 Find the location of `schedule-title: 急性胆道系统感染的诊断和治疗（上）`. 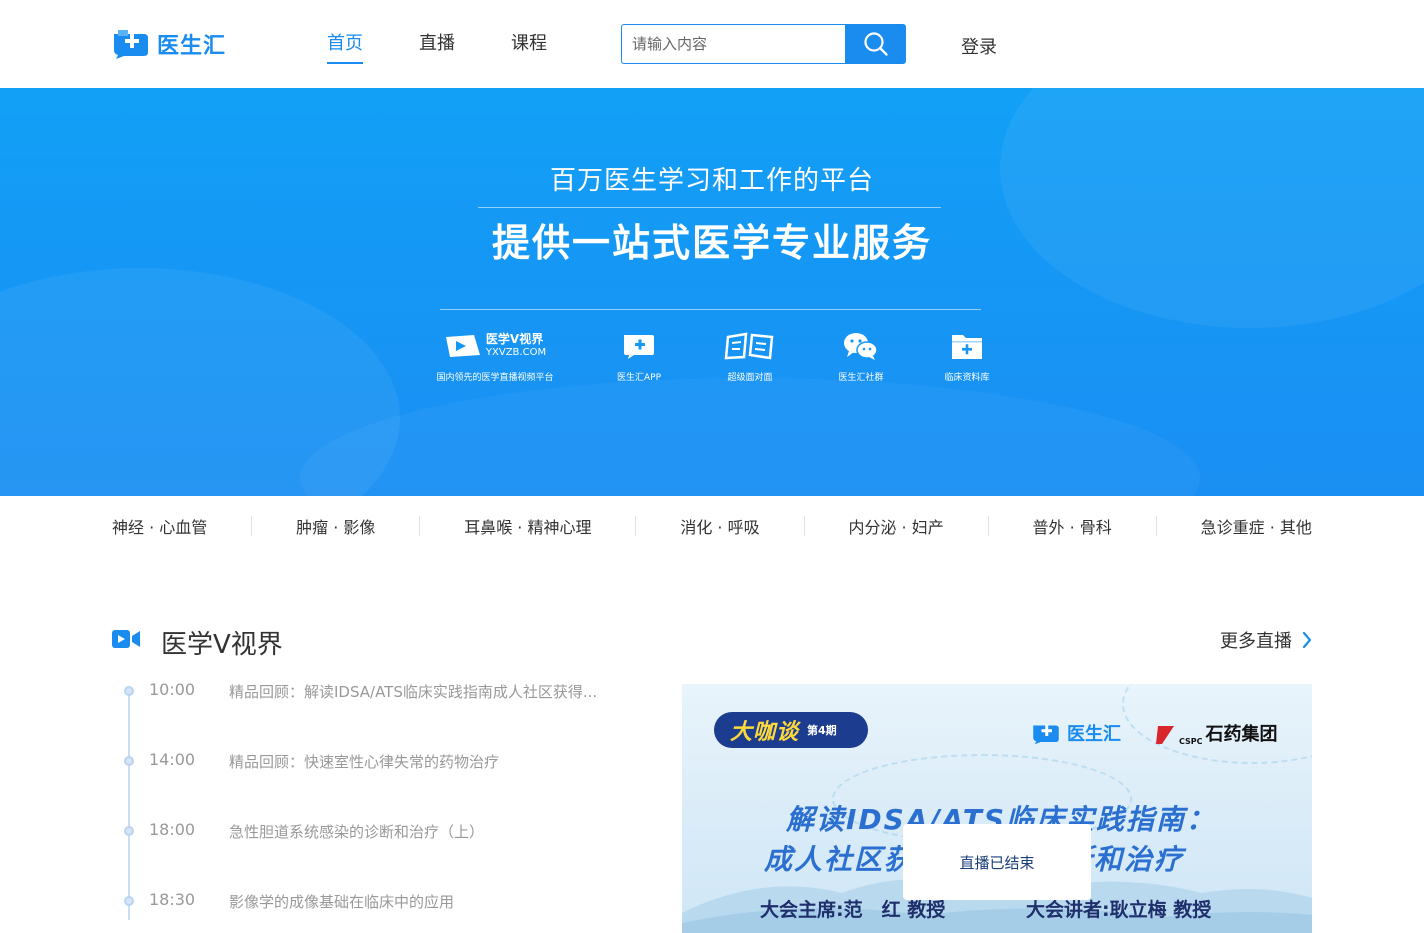

schedule-title: 急性胆道系统感染的诊断和治疗（上） is located at coordinates (357, 832).